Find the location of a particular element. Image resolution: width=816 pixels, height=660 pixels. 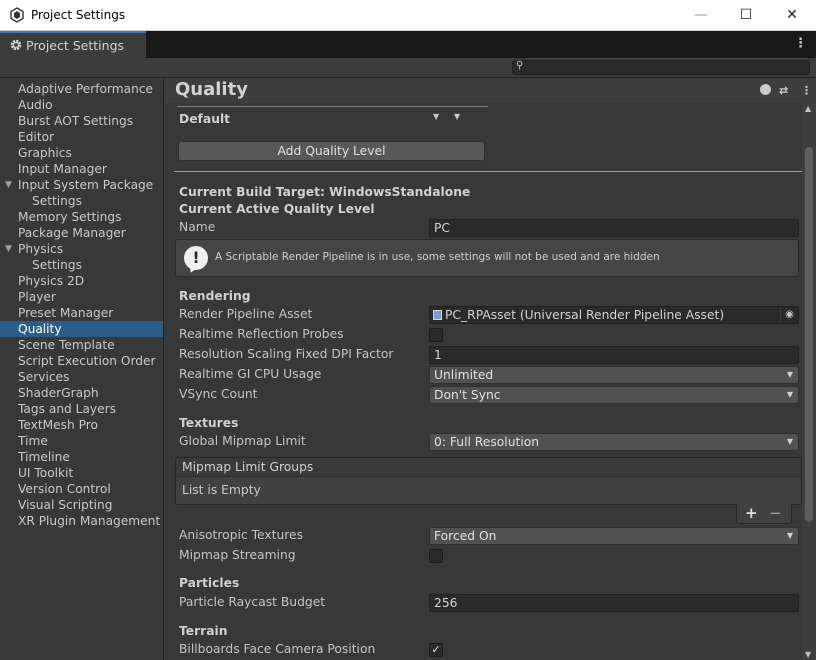

vsync-dropdown: Don't Sync ▼ is located at coordinates (614, 395).